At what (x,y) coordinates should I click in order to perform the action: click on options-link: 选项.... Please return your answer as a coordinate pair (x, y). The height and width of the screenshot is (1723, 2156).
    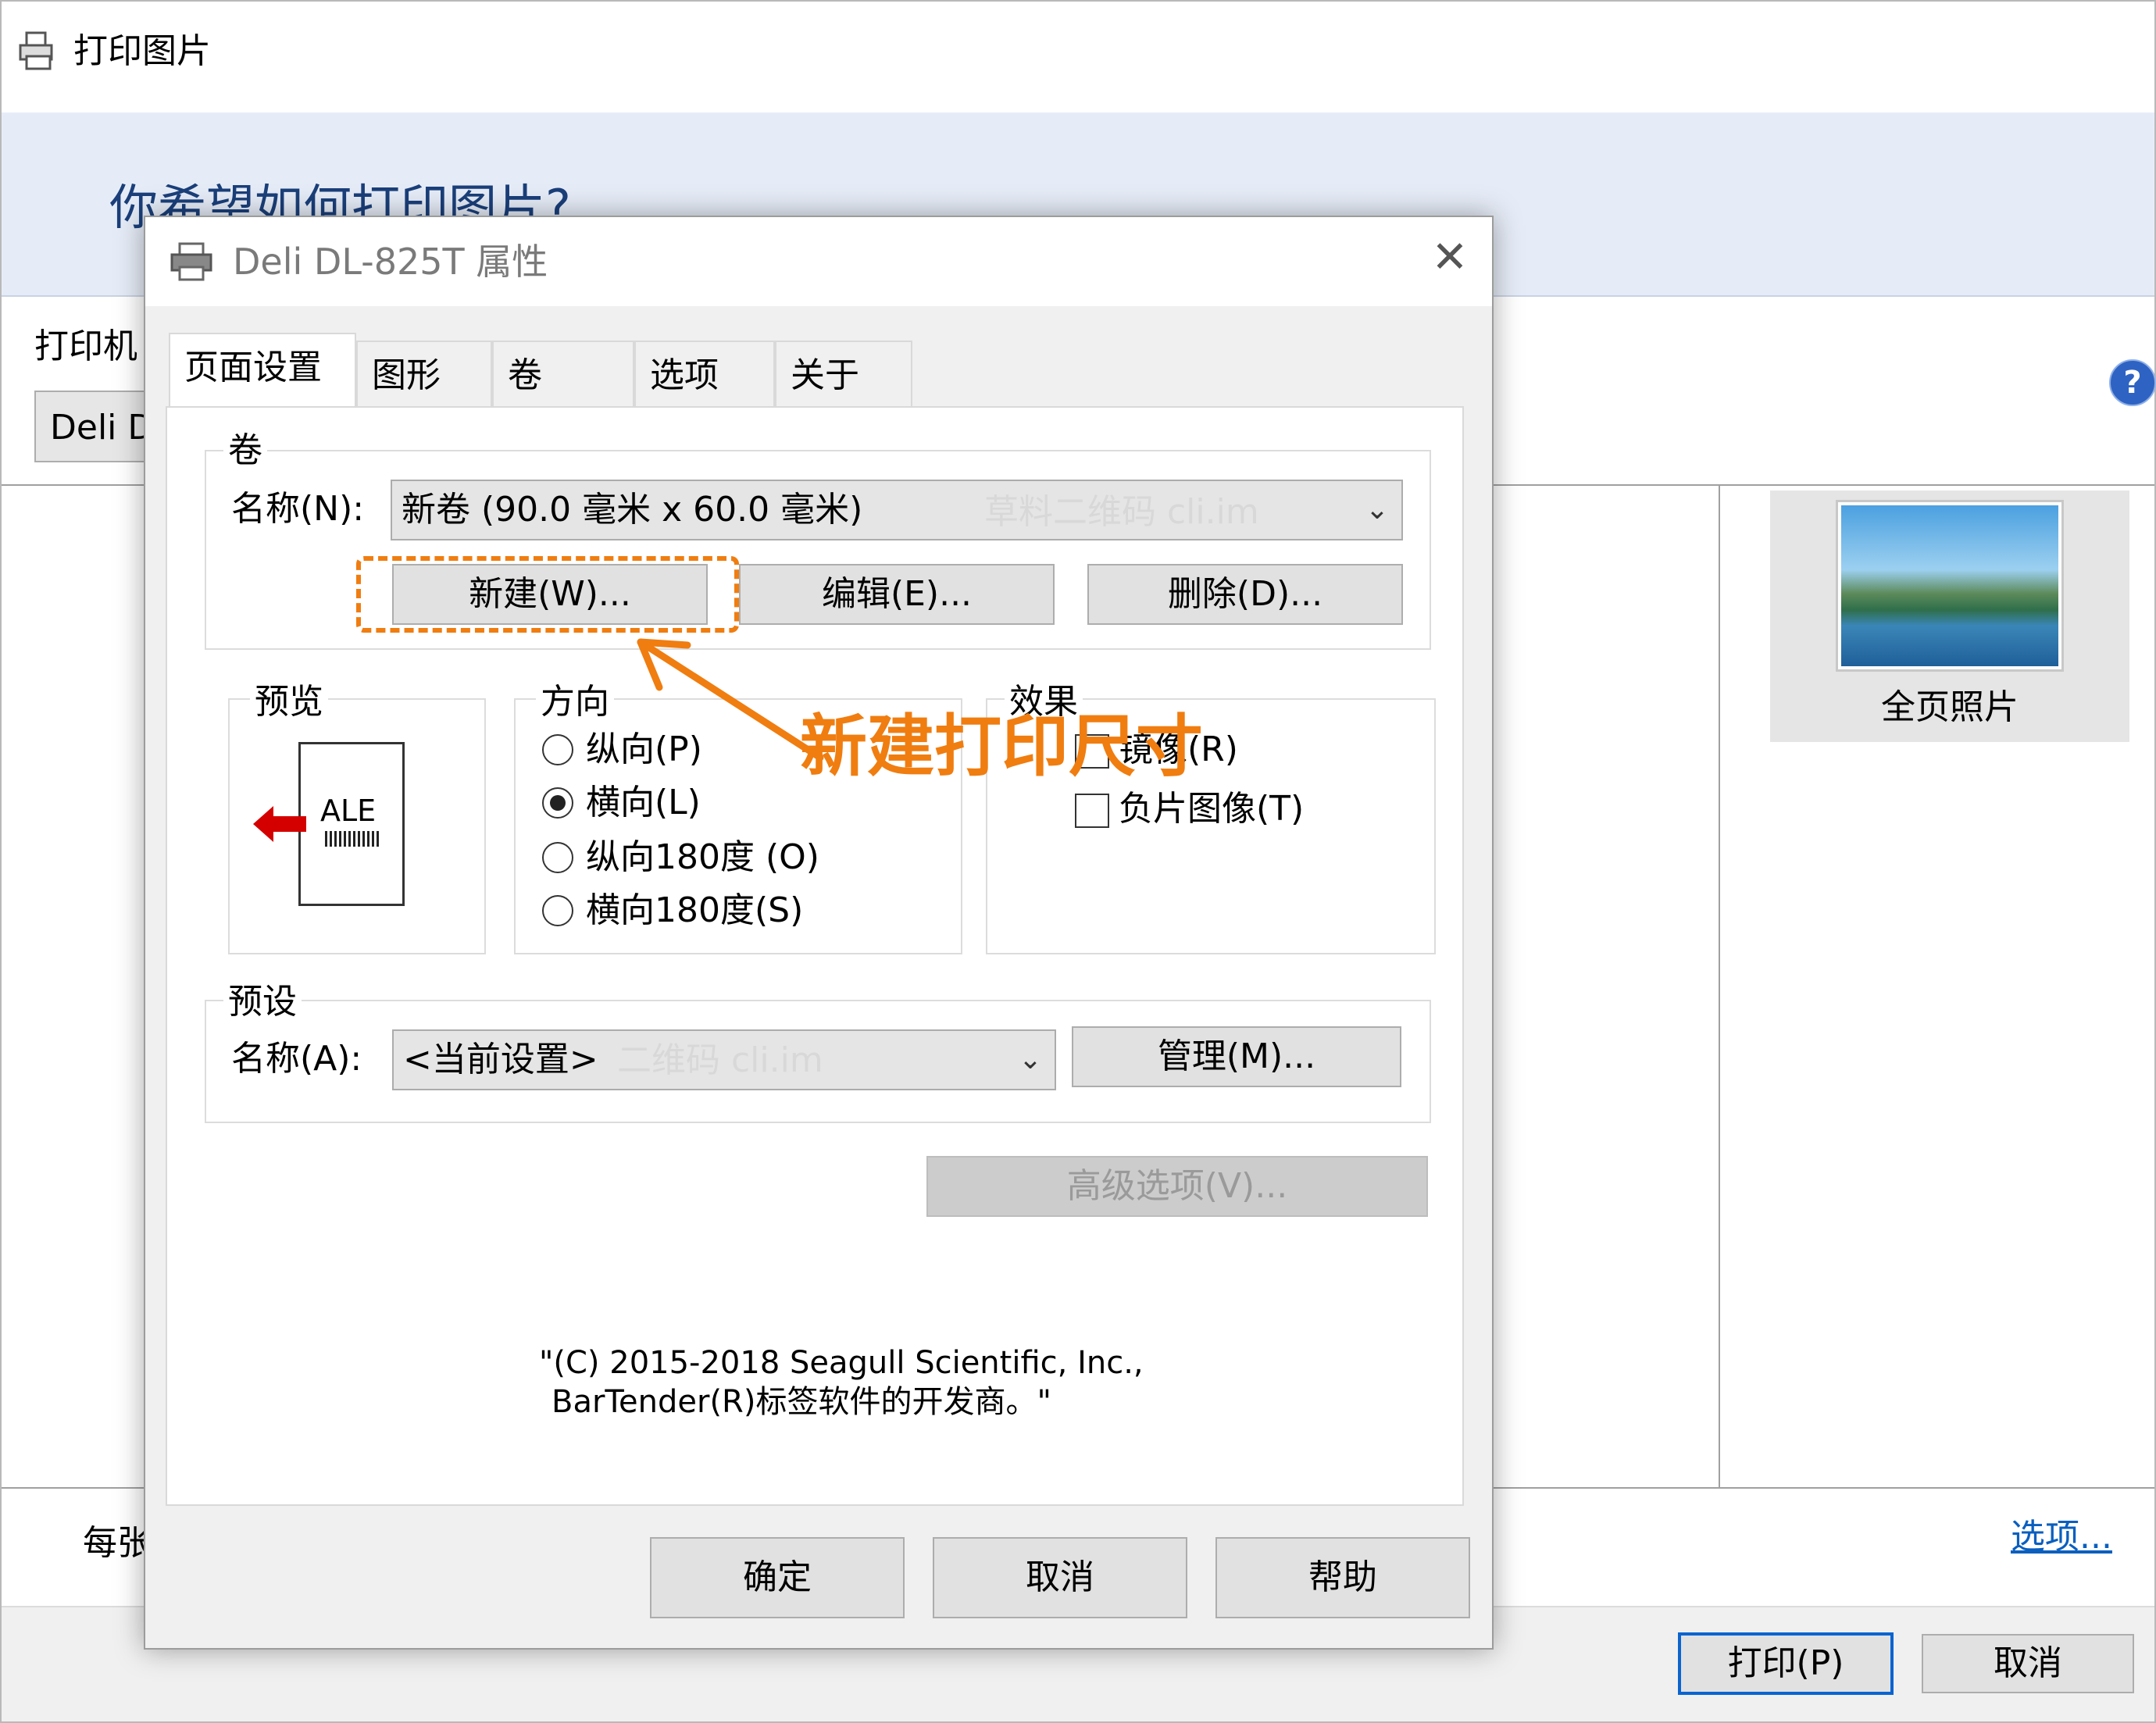
    Looking at the image, I should click on (2062, 1537).